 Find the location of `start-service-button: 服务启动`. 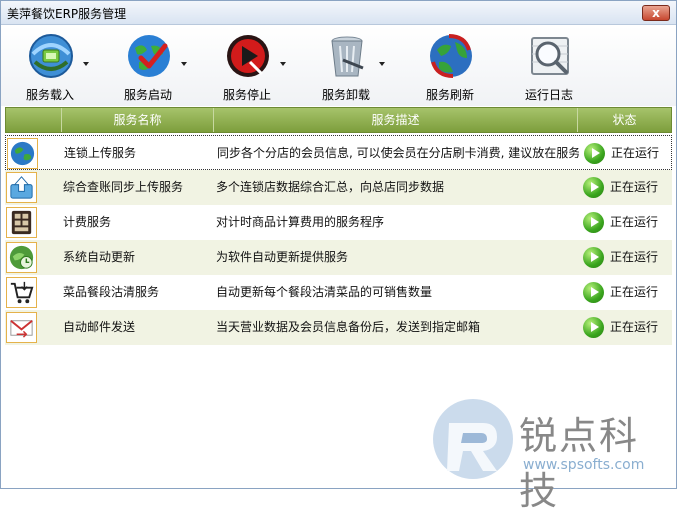

start-service-button: 服务启动 is located at coordinates (148, 67).